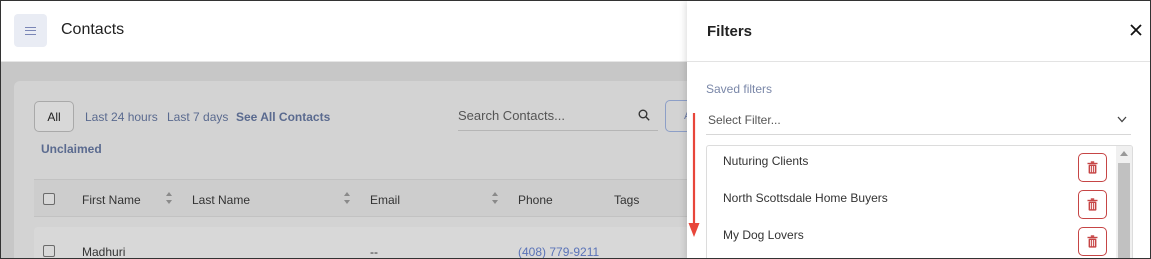  What do you see at coordinates (644, 115) in the screenshot?
I see `search-icon` at bounding box center [644, 115].